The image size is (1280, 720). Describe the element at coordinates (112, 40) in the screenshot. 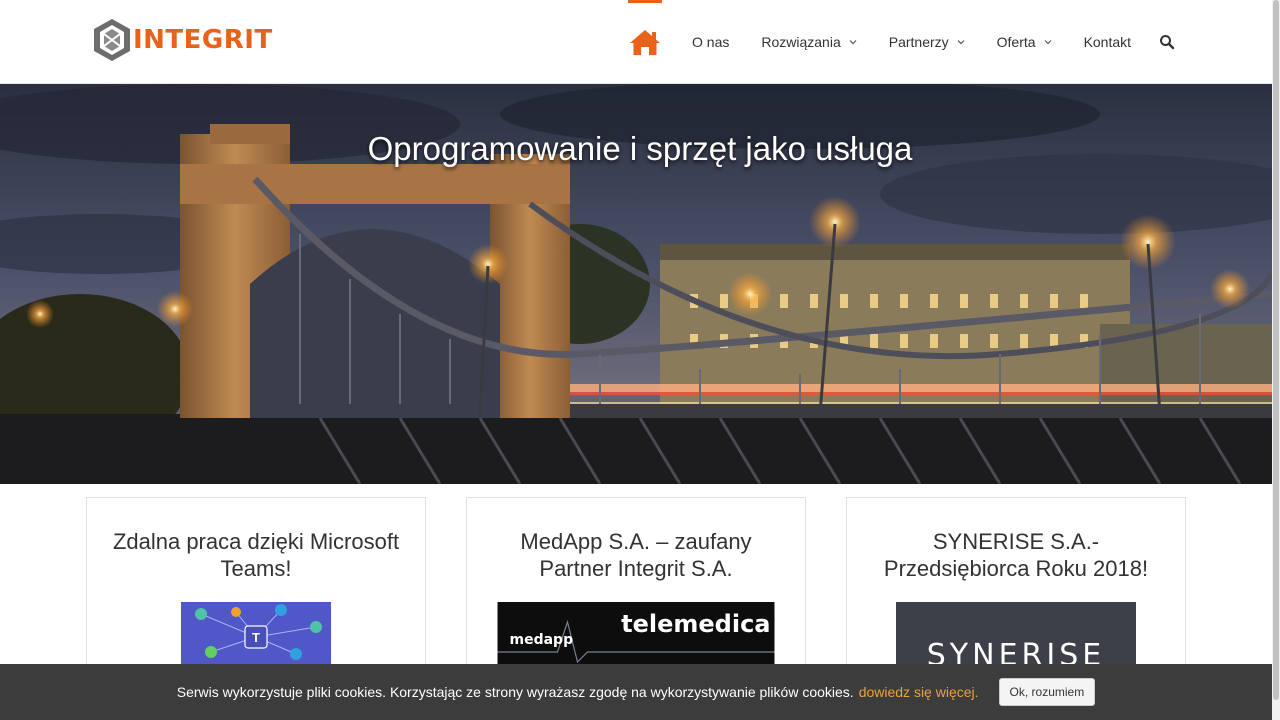

I see `logo-mark-icon` at that location.